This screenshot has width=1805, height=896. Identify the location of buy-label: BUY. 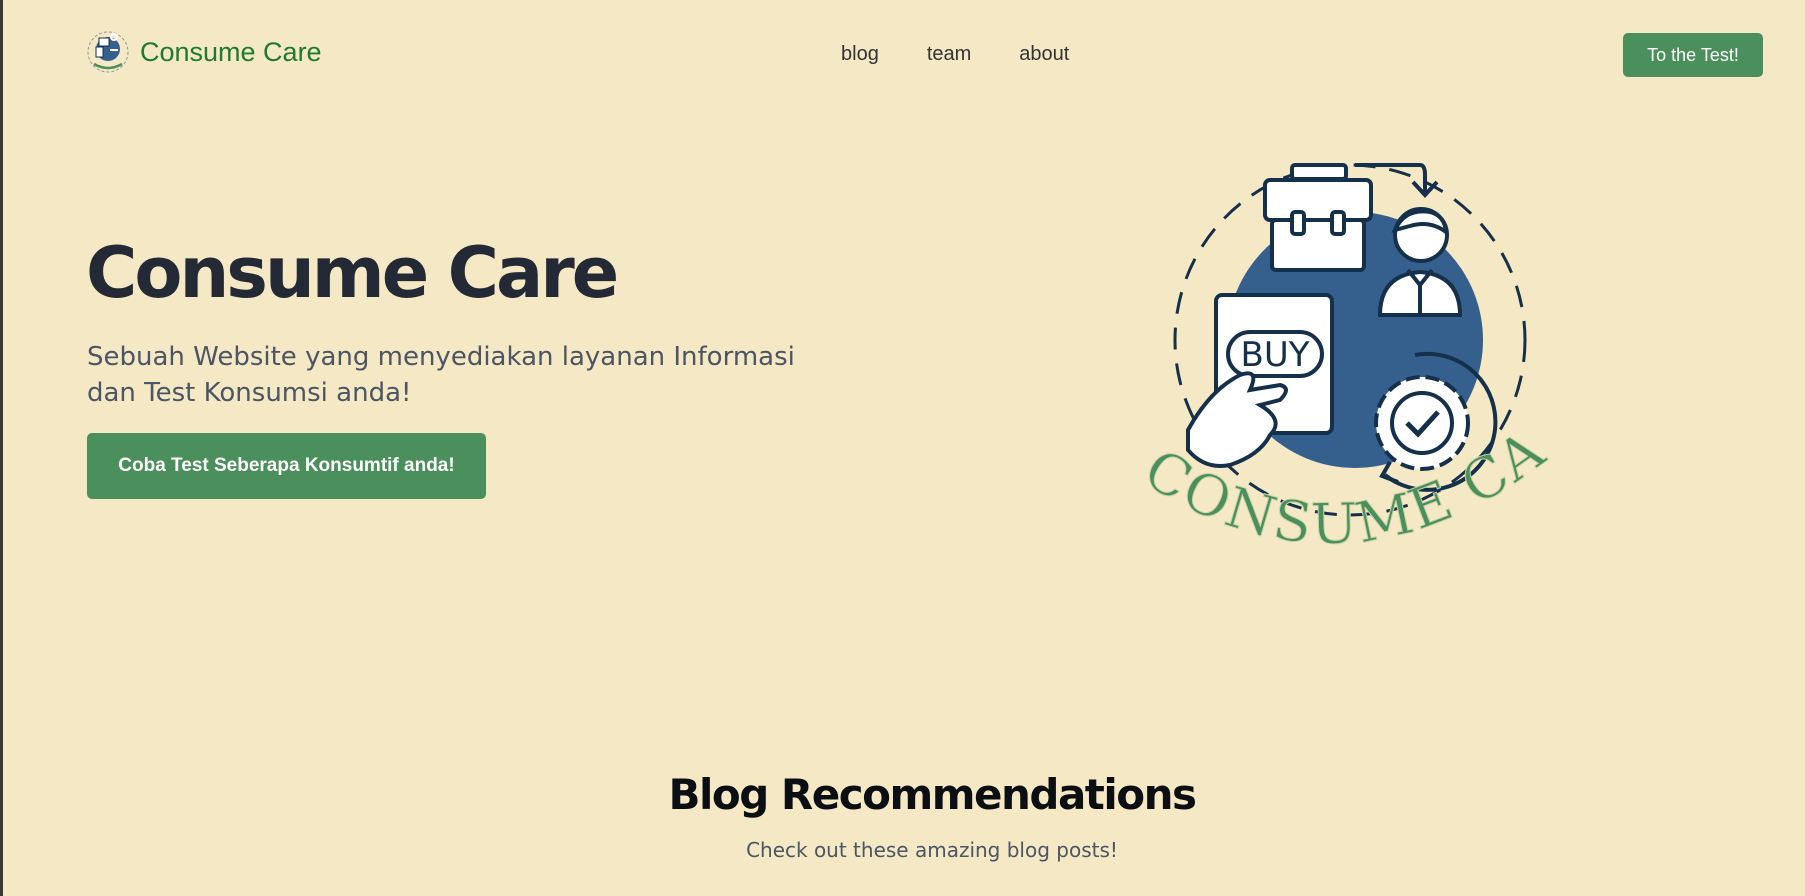
(1275, 355).